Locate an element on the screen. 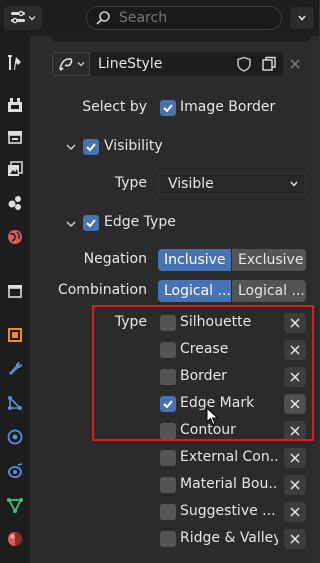 The width and height of the screenshot is (320, 563). visibility-type-select: Visible is located at coordinates (232, 184).